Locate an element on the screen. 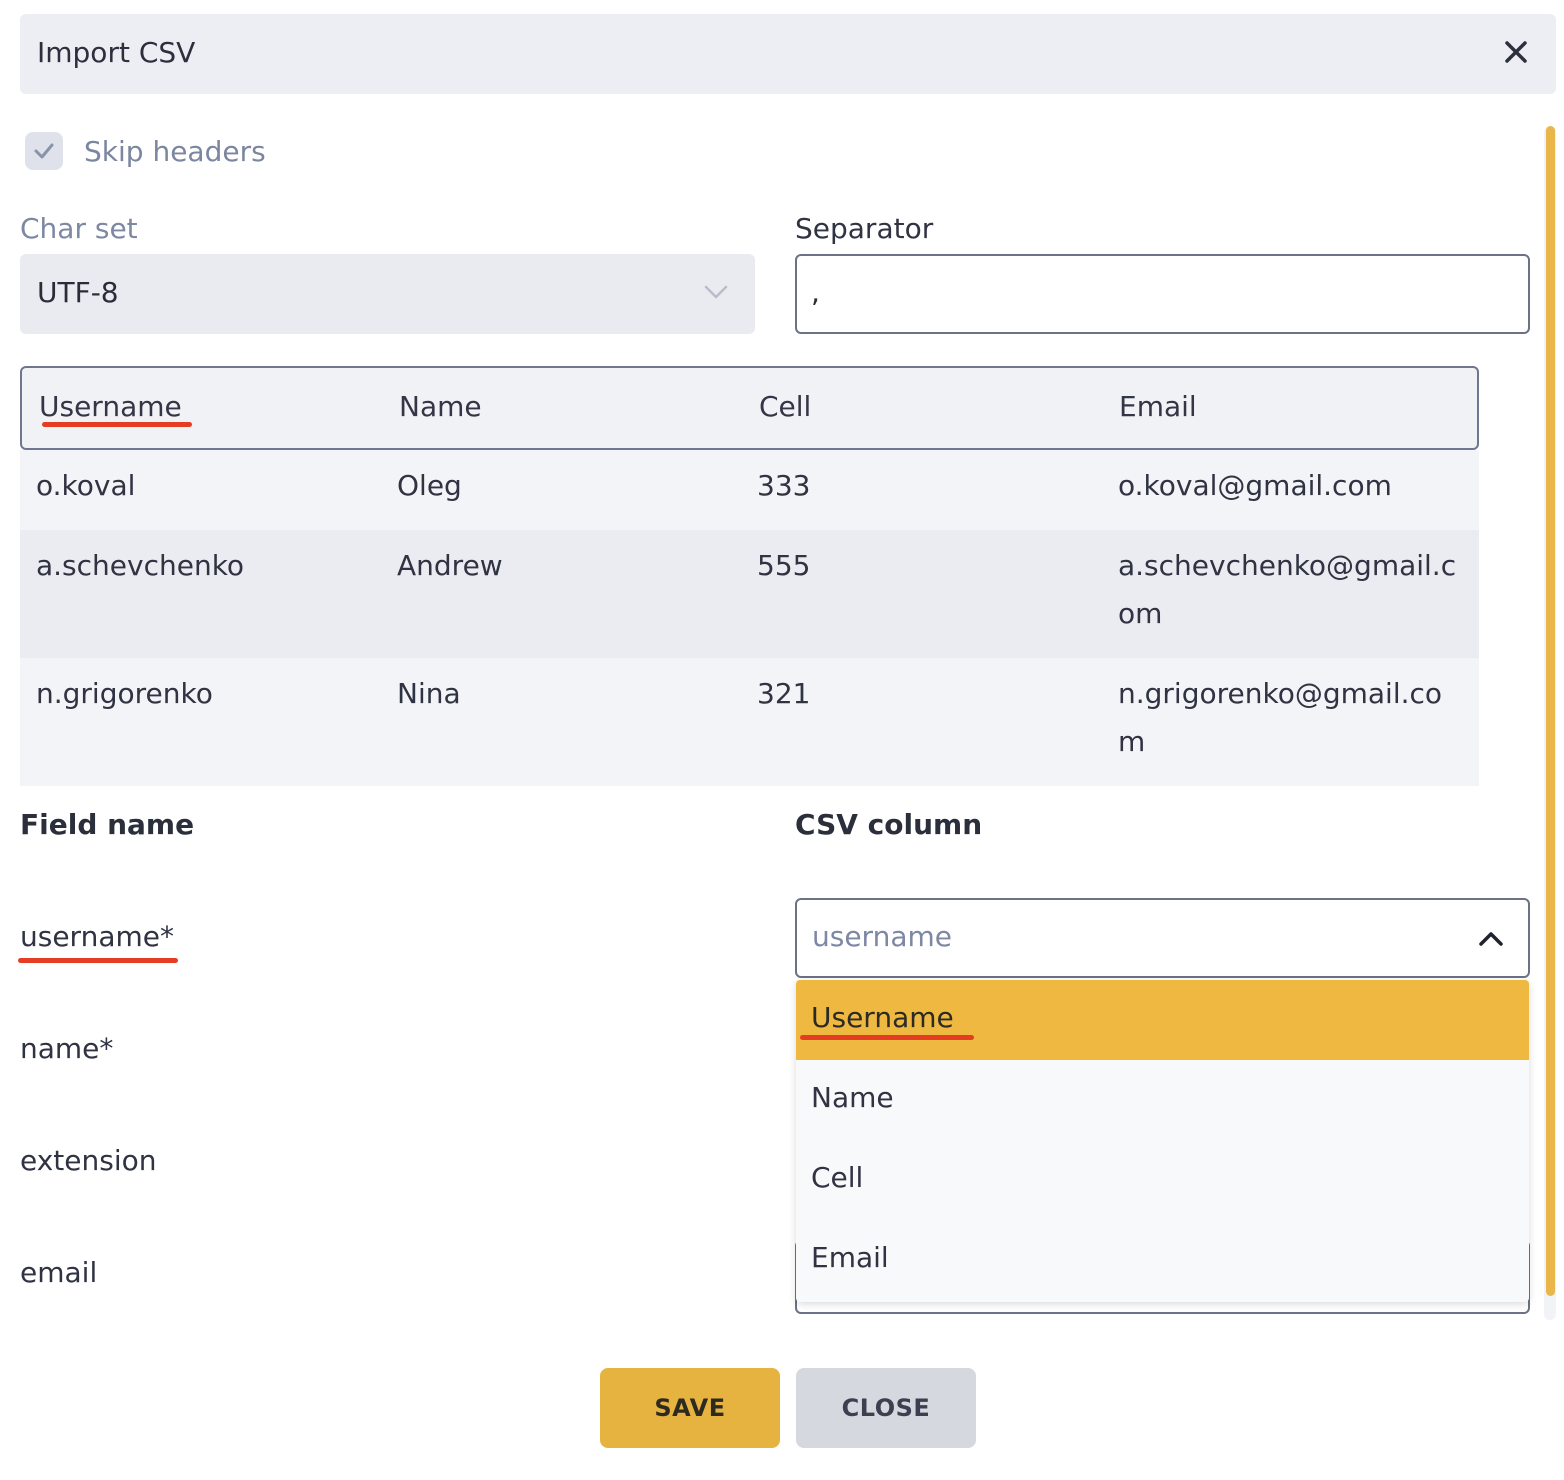 The width and height of the screenshot is (1564, 1480). save-button: SAVE is located at coordinates (690, 1408).